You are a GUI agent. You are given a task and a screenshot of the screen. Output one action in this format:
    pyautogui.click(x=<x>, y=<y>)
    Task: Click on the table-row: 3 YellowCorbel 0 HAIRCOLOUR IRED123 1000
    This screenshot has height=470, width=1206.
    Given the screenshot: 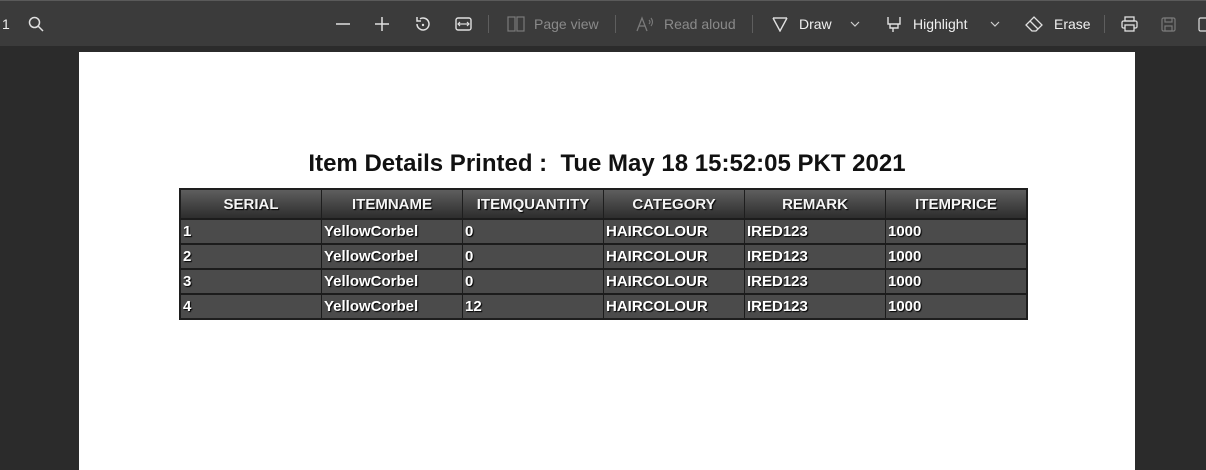 What is the action you would take?
    pyautogui.click(x=603, y=281)
    